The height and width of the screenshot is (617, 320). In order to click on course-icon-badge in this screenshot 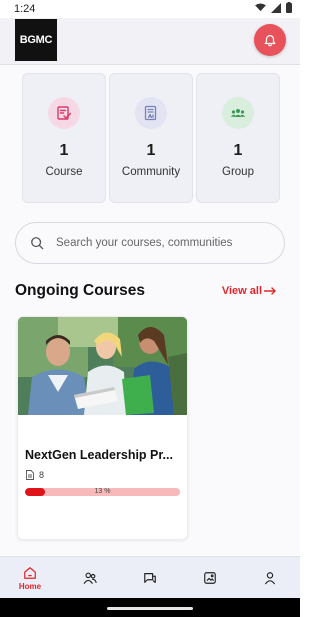, I will do `click(64, 113)`.